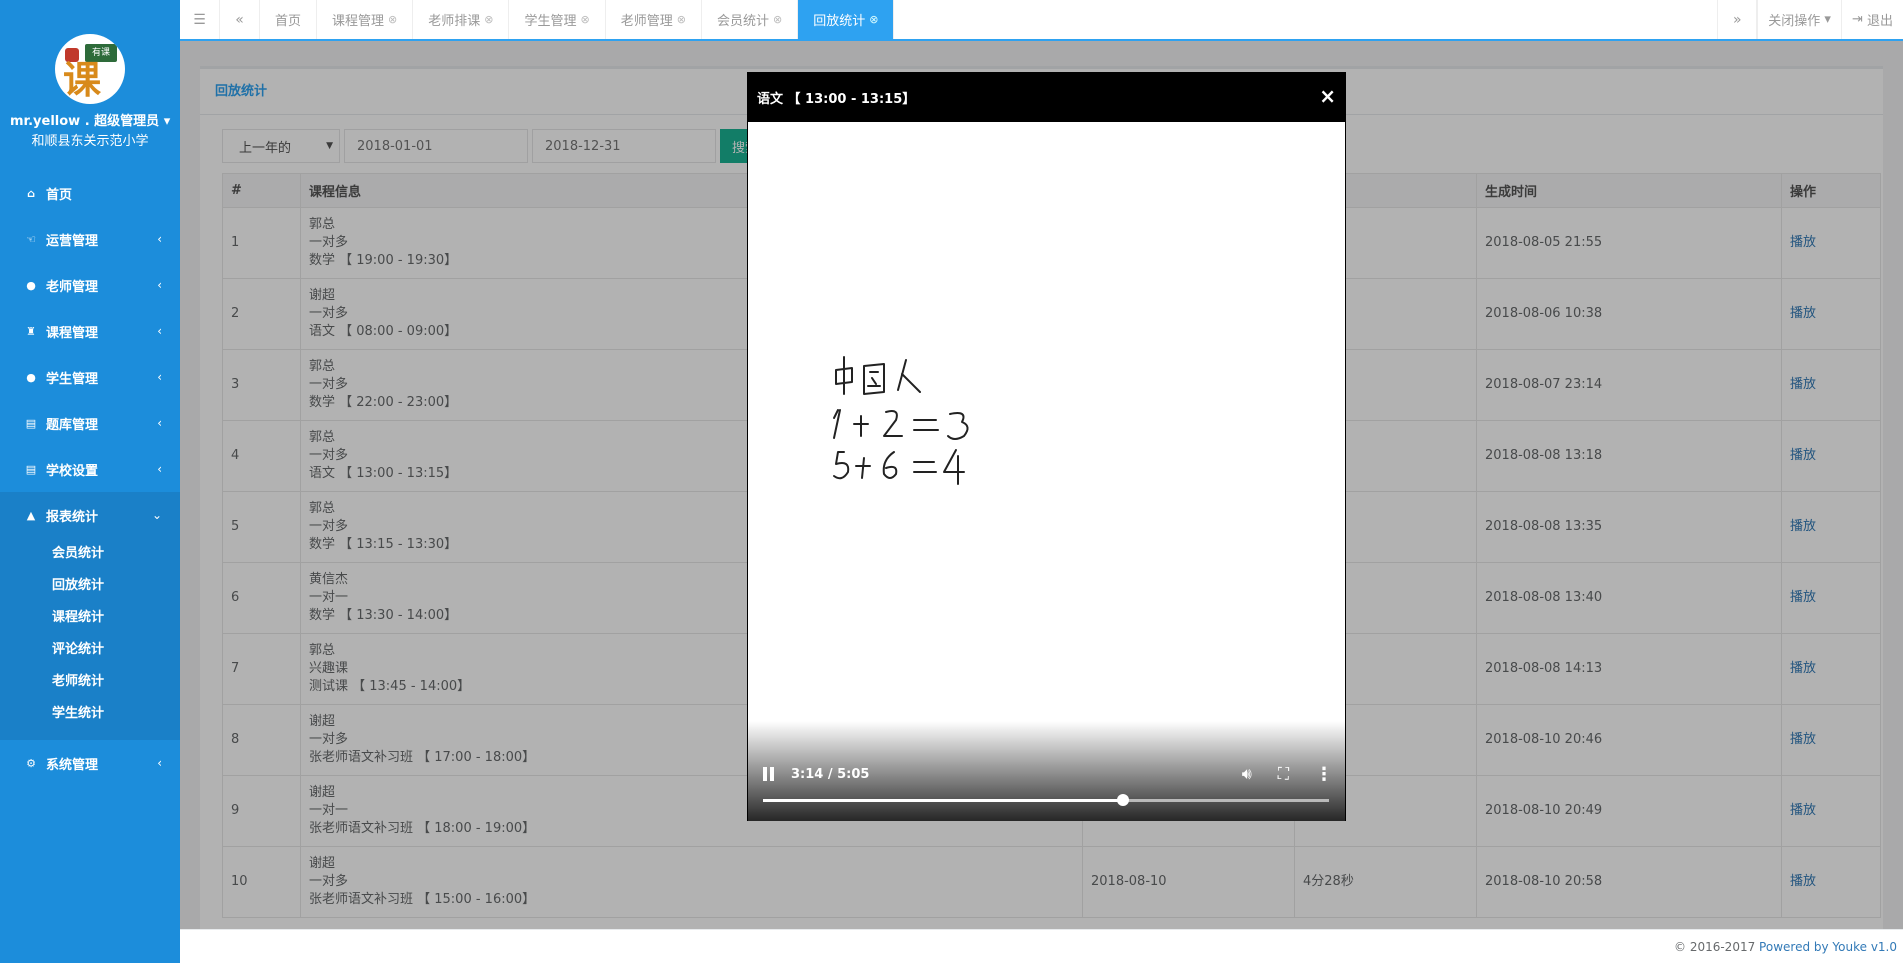 The height and width of the screenshot is (963, 1903). I want to click on tab-5: 会员统计 ⊗, so click(750, 19).